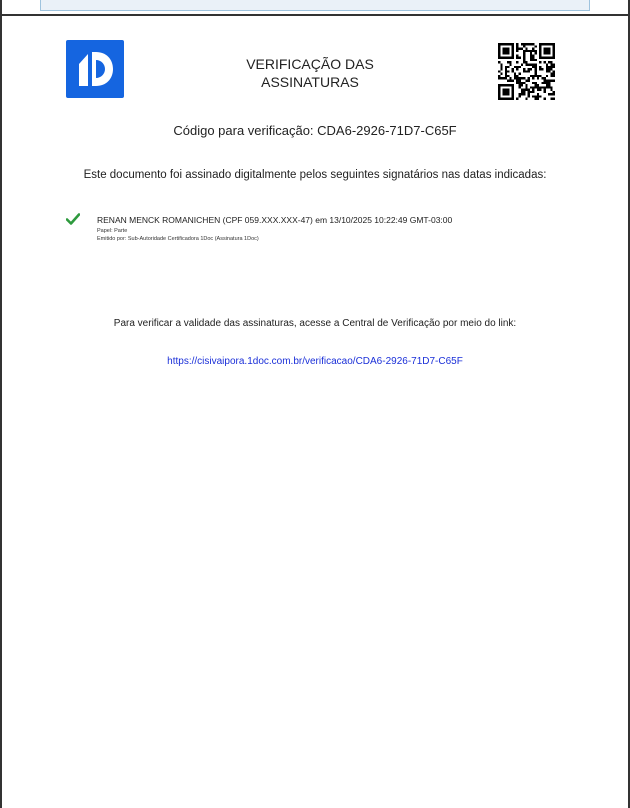 This screenshot has height=808, width=630. I want to click on 1doc-logo-icon, so click(95, 69).